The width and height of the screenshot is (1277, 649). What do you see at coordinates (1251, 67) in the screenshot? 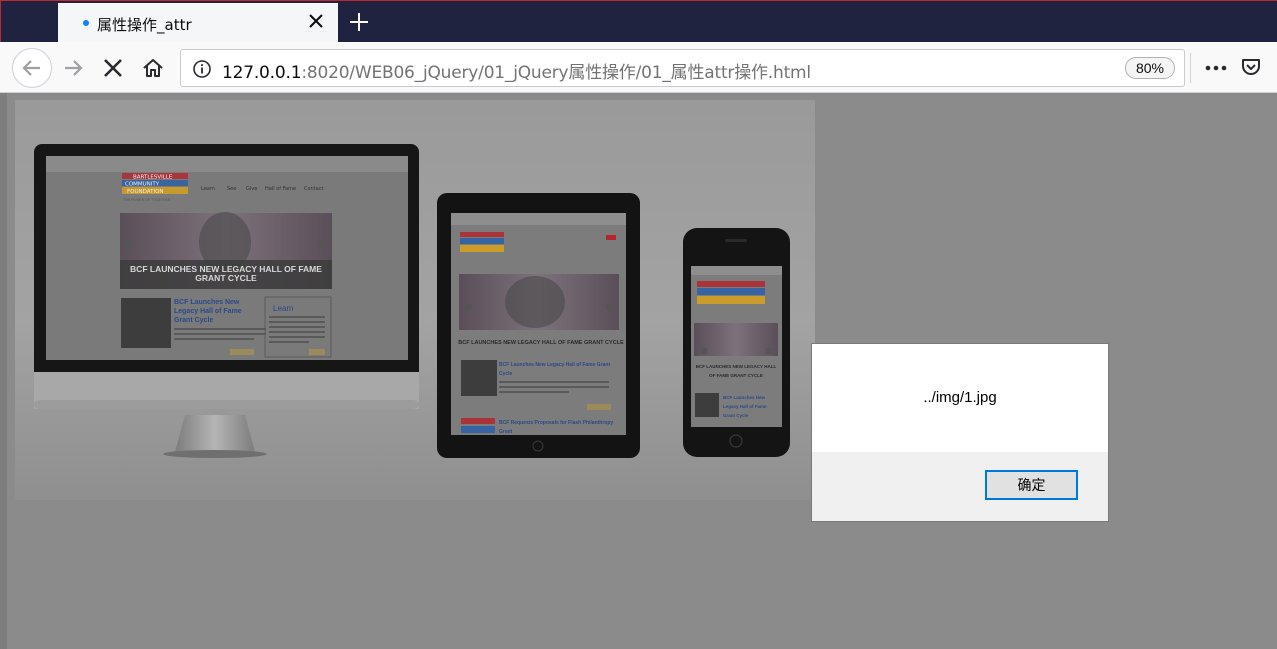
I see `pocket-icon` at bounding box center [1251, 67].